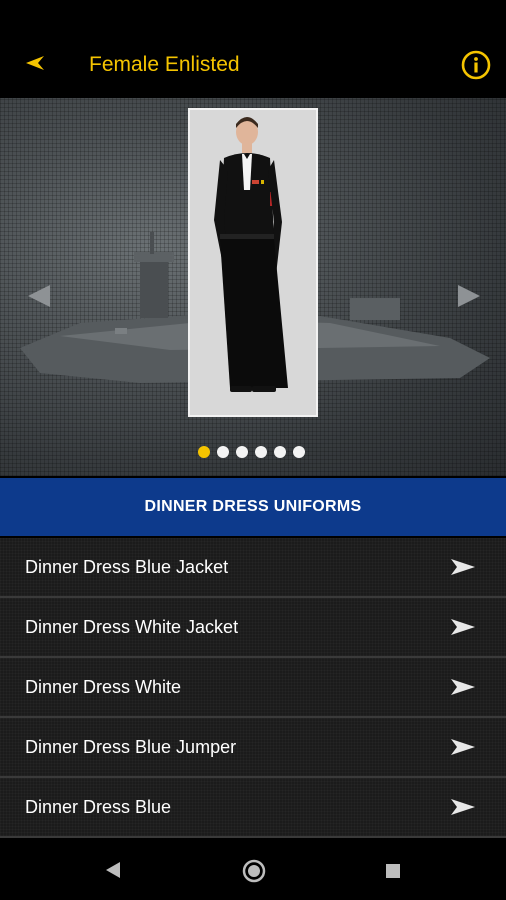 Image resolution: width=506 pixels, height=900 pixels. Describe the element at coordinates (132, 627) in the screenshot. I see `list-item-label: Dinner Dress White Jacket` at that location.